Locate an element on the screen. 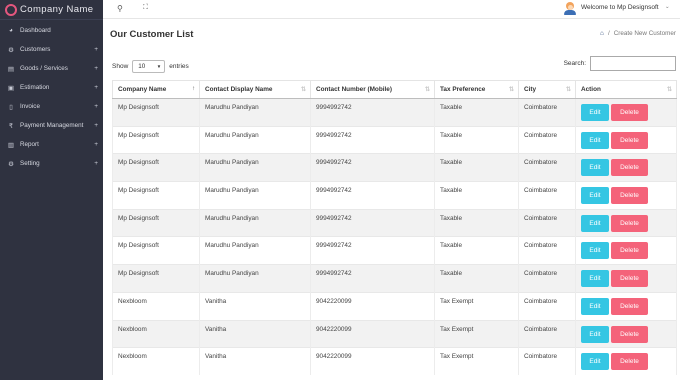  top-bar: ⚲ ⛶ Welcome to Mp Designsoft ⌄ is located at coordinates (391, 9).